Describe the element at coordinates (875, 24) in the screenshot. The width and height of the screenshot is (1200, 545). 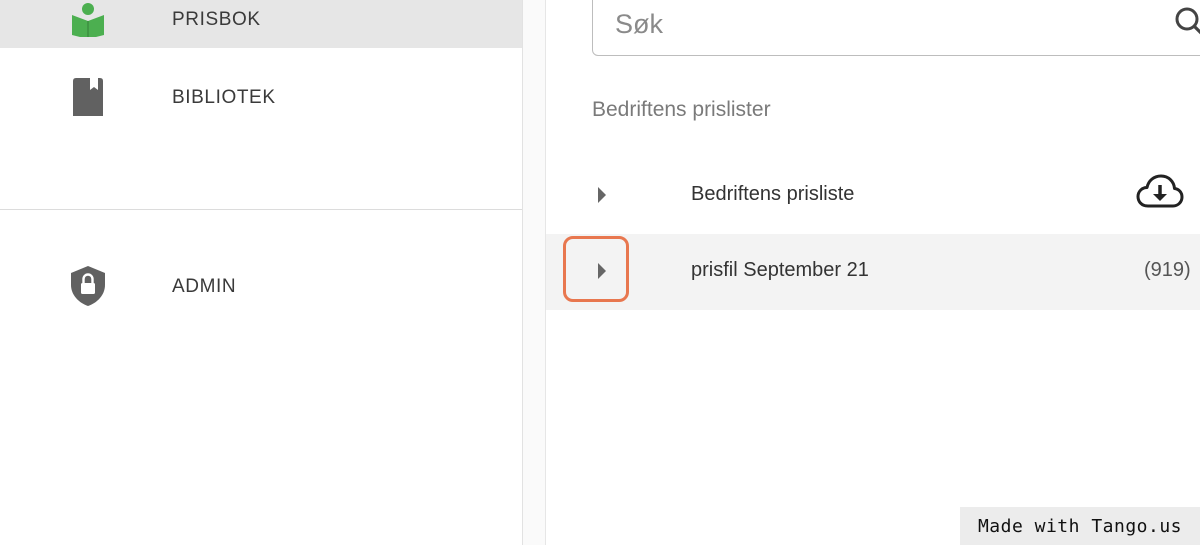
I see `search-input` at that location.